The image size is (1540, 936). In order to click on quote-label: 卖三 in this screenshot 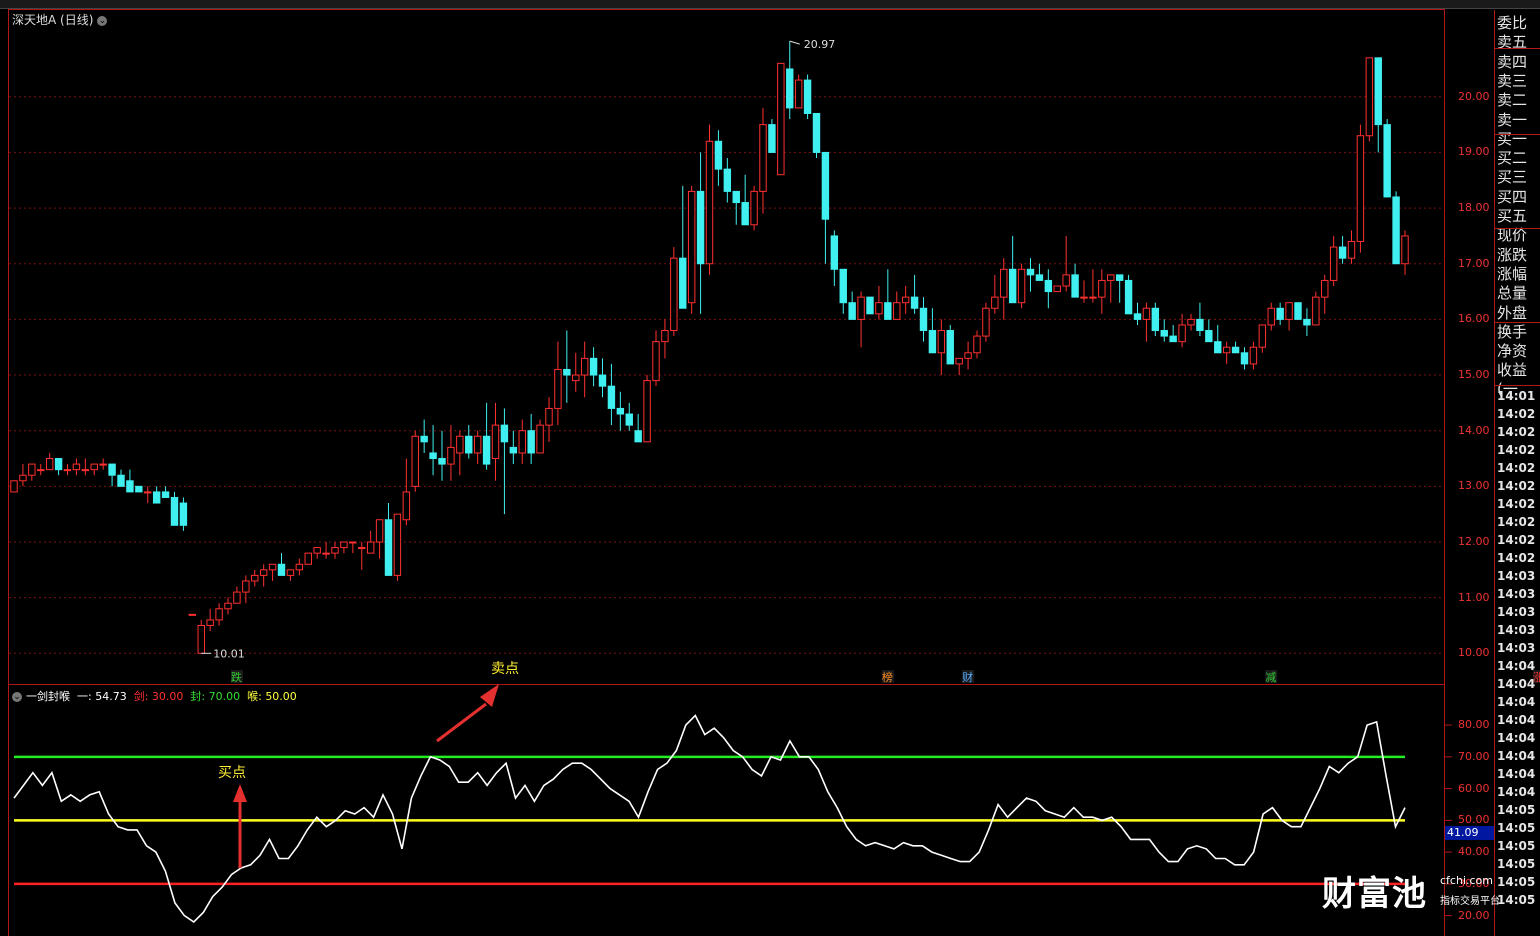, I will do `click(1512, 81)`.